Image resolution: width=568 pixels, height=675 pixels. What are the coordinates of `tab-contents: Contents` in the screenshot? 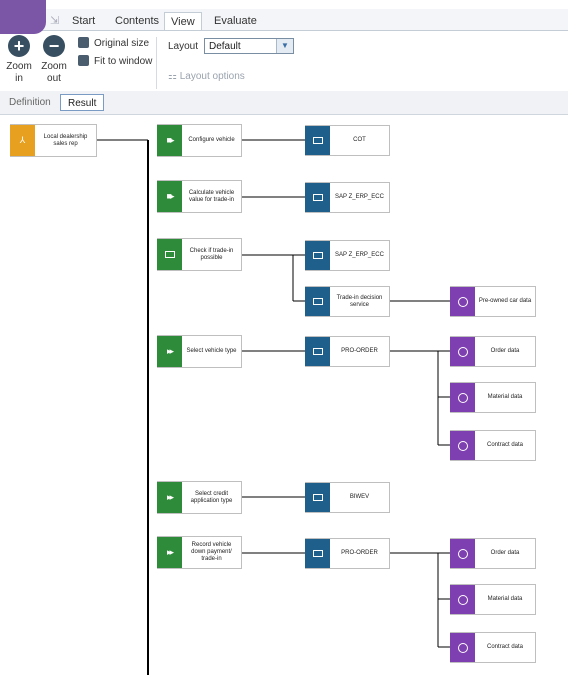 It's located at (137, 21).